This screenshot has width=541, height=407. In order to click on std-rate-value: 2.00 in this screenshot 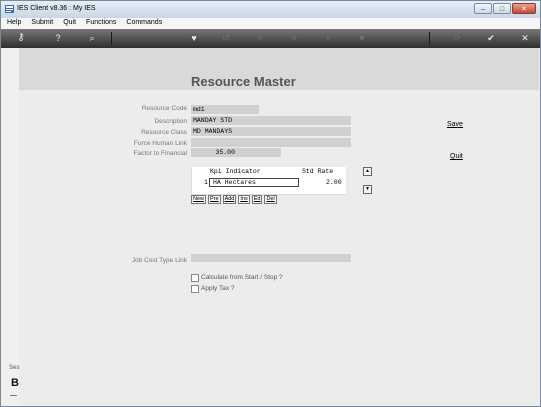, I will do `click(334, 182)`.